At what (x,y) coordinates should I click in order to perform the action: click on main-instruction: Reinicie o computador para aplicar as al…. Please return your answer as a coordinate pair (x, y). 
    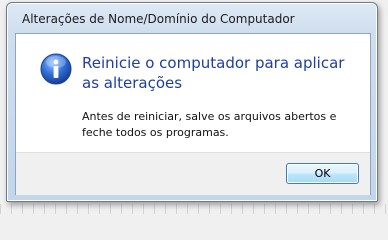
    Looking at the image, I should click on (213, 73).